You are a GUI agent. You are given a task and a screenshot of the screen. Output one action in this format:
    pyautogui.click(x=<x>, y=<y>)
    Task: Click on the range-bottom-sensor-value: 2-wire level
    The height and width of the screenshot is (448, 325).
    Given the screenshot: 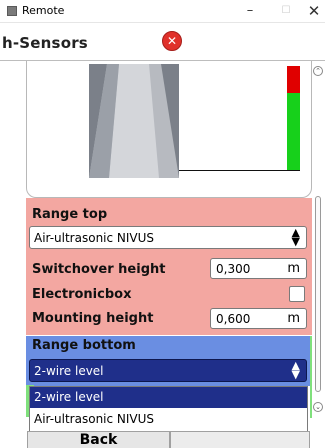 What is the action you would take?
    pyautogui.click(x=69, y=371)
    